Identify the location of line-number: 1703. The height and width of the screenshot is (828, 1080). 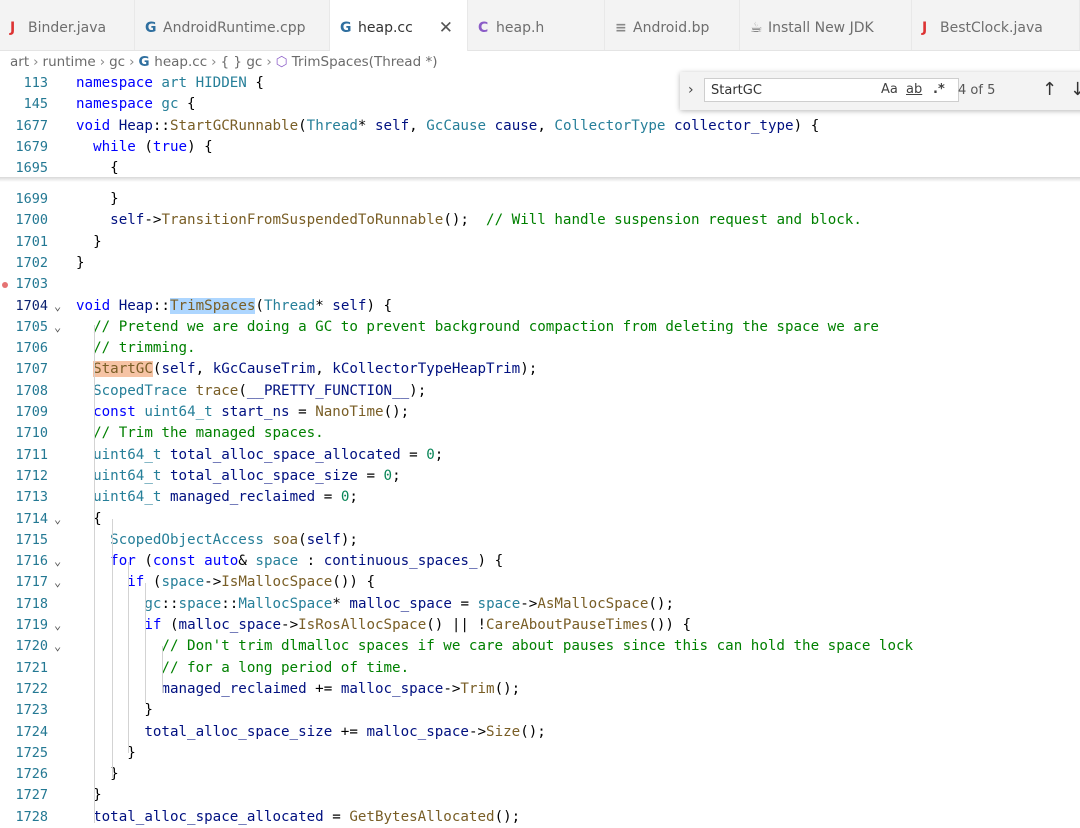
(31, 284).